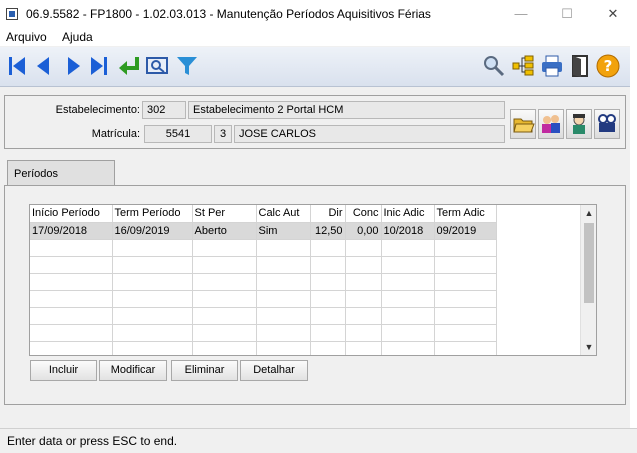 Image resolution: width=637 pixels, height=453 pixels. What do you see at coordinates (567, 14) in the screenshot?
I see `maximize-button: ☐` at bounding box center [567, 14].